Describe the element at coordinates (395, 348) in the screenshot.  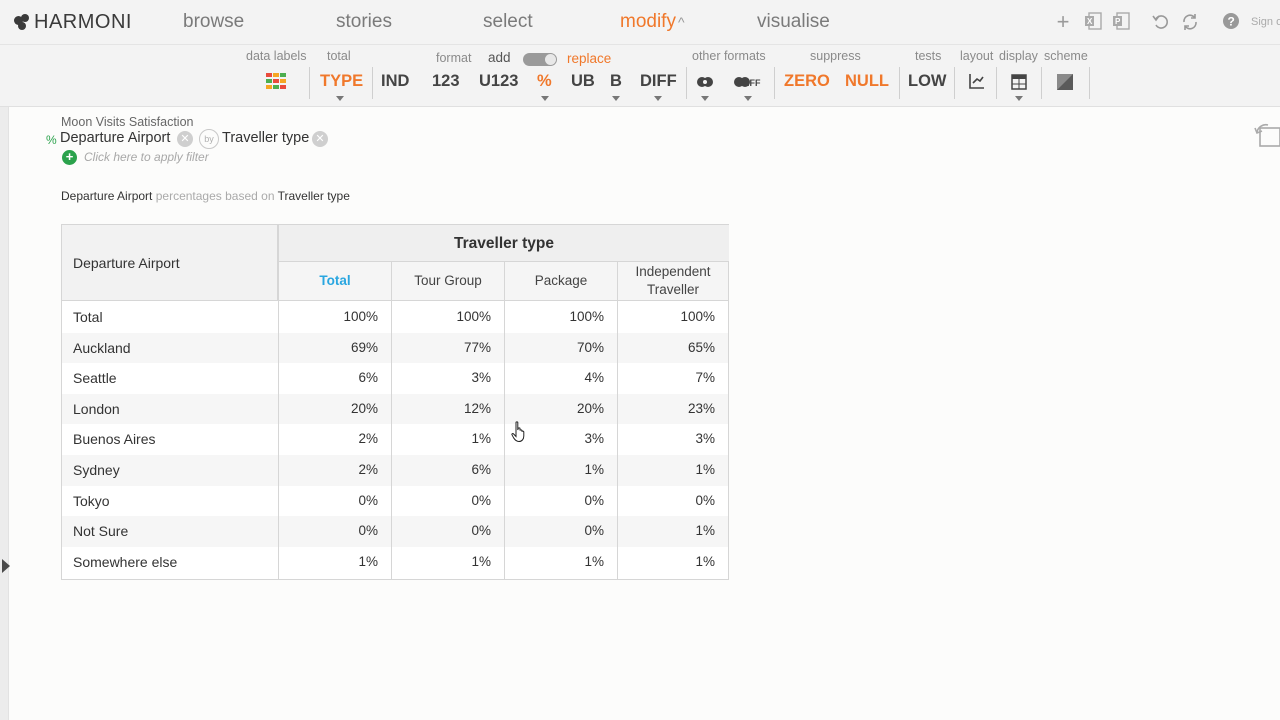
I see `table-row: Auckland 69% 77% 70% 65%` at that location.